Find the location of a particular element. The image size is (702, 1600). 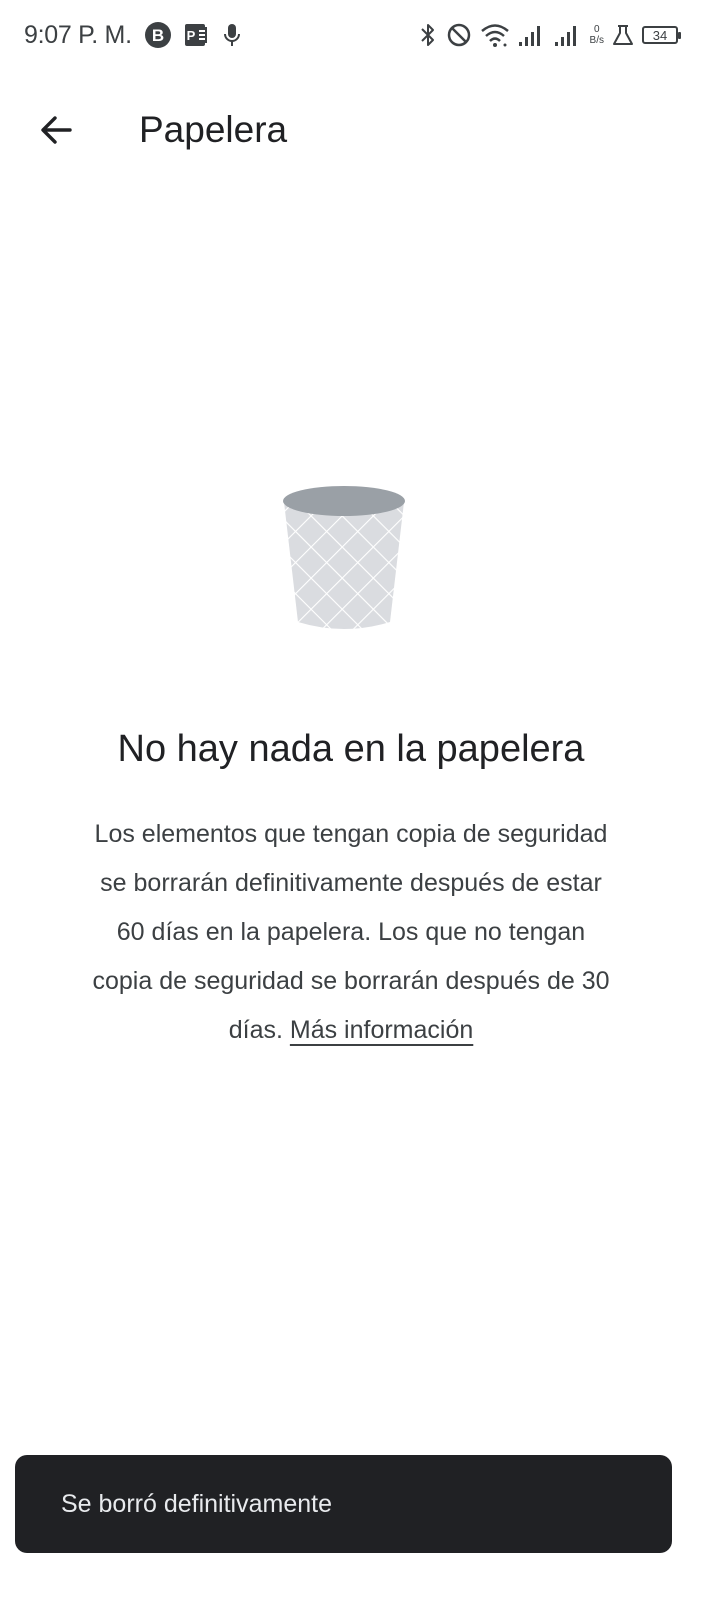

status-time: 9:07 P. M. is located at coordinates (78, 34).